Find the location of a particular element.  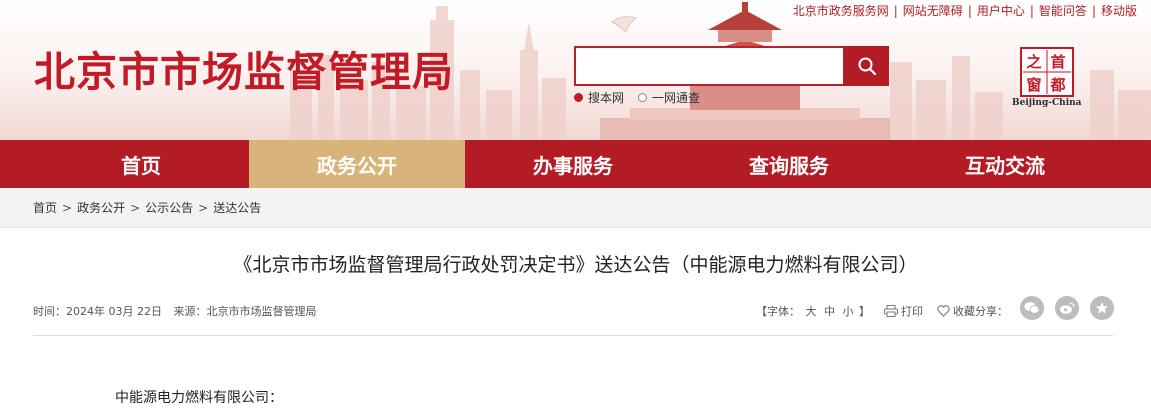

radio-selected-icon is located at coordinates (578, 97).